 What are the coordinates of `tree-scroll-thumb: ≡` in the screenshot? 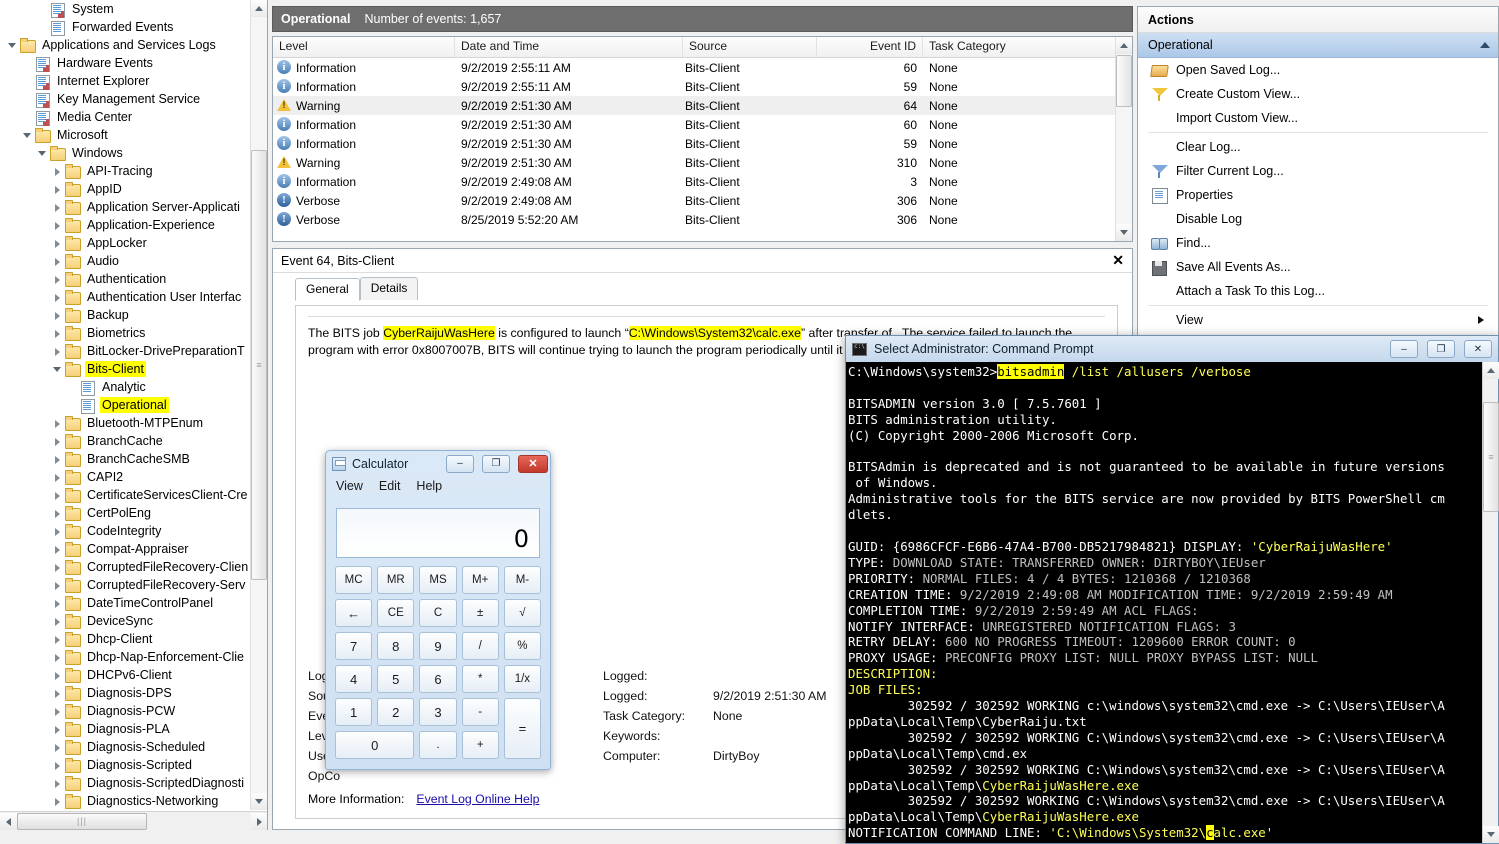 It's located at (259, 365).